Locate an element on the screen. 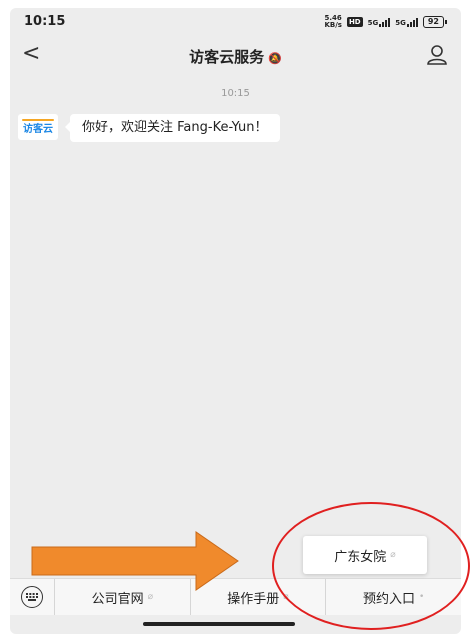  chat-timestamp: 10:15 is located at coordinates (235, 93).